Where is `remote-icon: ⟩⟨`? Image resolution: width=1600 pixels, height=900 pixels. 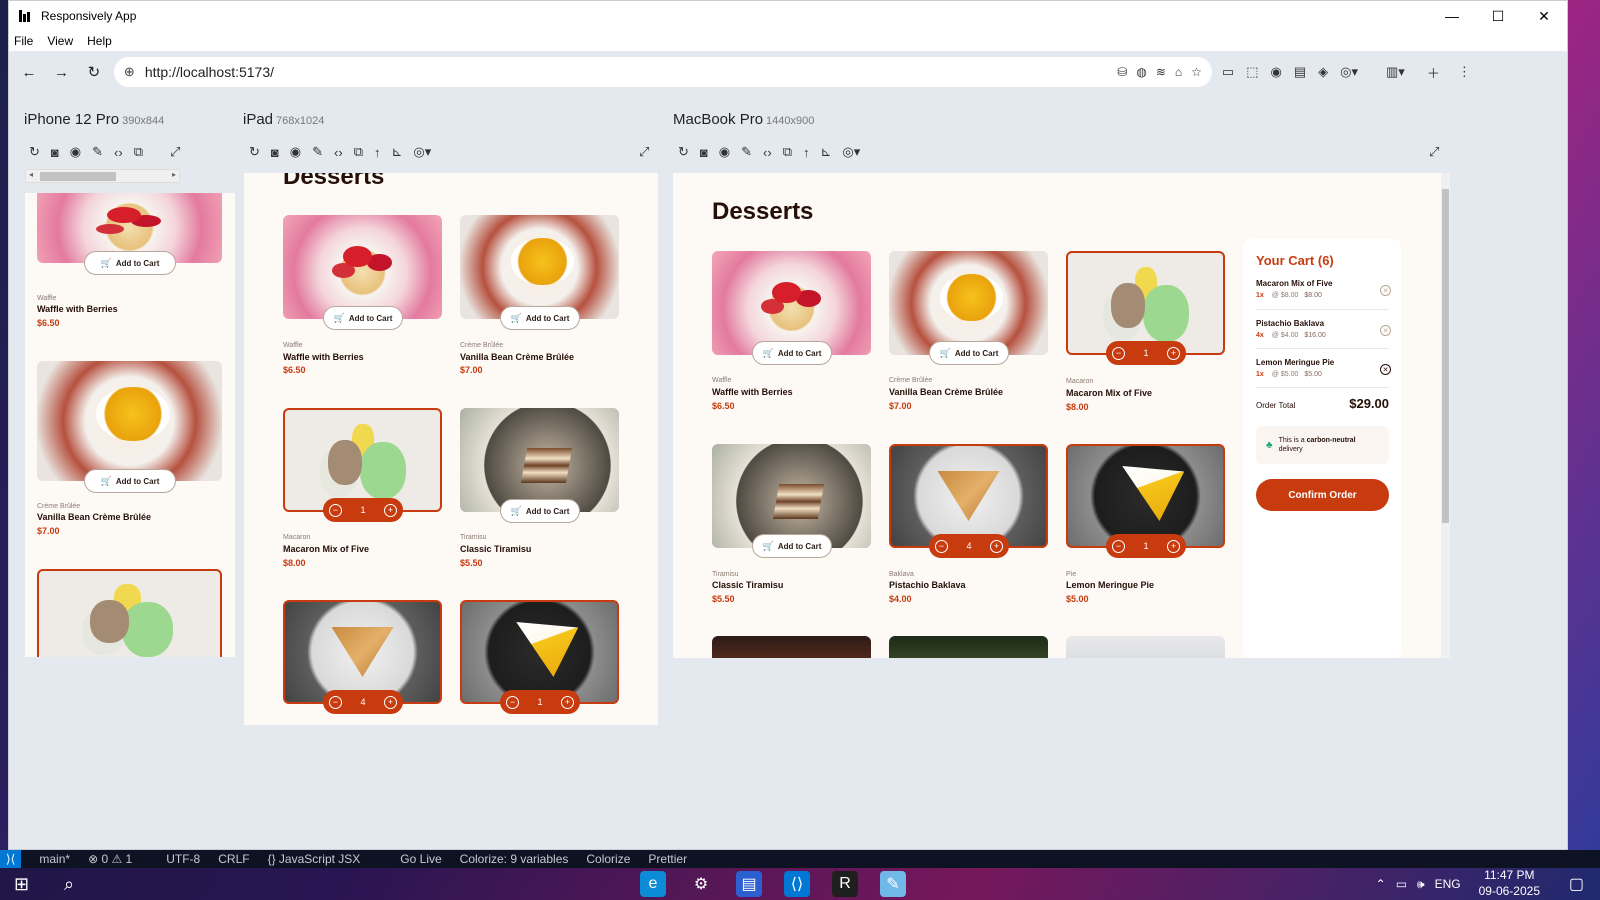
remote-icon: ⟩⟨ is located at coordinates (11, 859).